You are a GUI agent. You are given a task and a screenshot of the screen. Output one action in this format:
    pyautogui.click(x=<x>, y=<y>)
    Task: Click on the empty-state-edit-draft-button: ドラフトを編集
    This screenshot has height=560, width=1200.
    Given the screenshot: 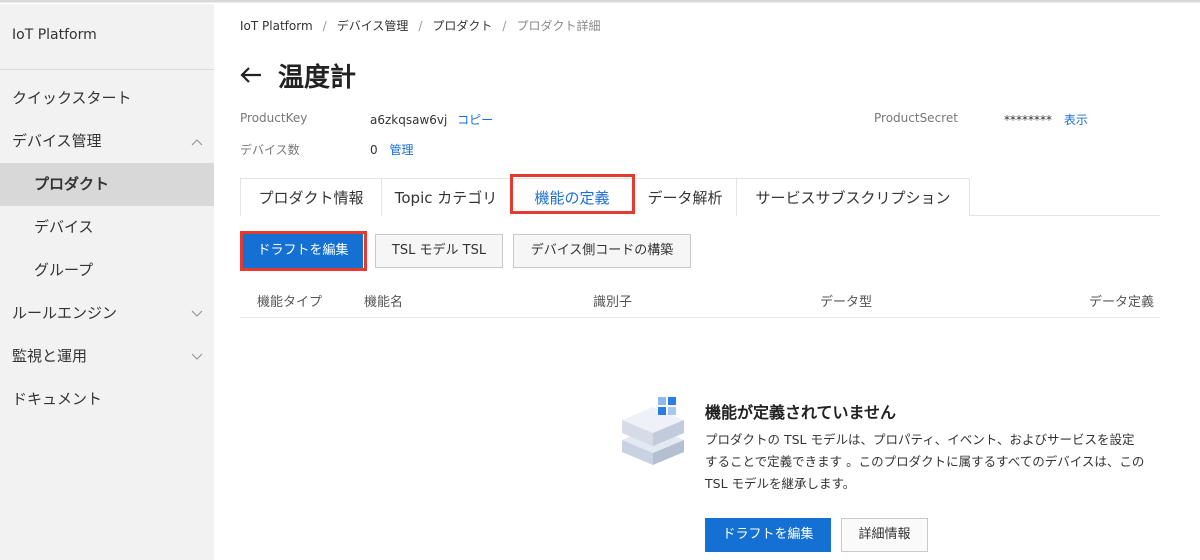 What is the action you would take?
    pyautogui.click(x=768, y=535)
    